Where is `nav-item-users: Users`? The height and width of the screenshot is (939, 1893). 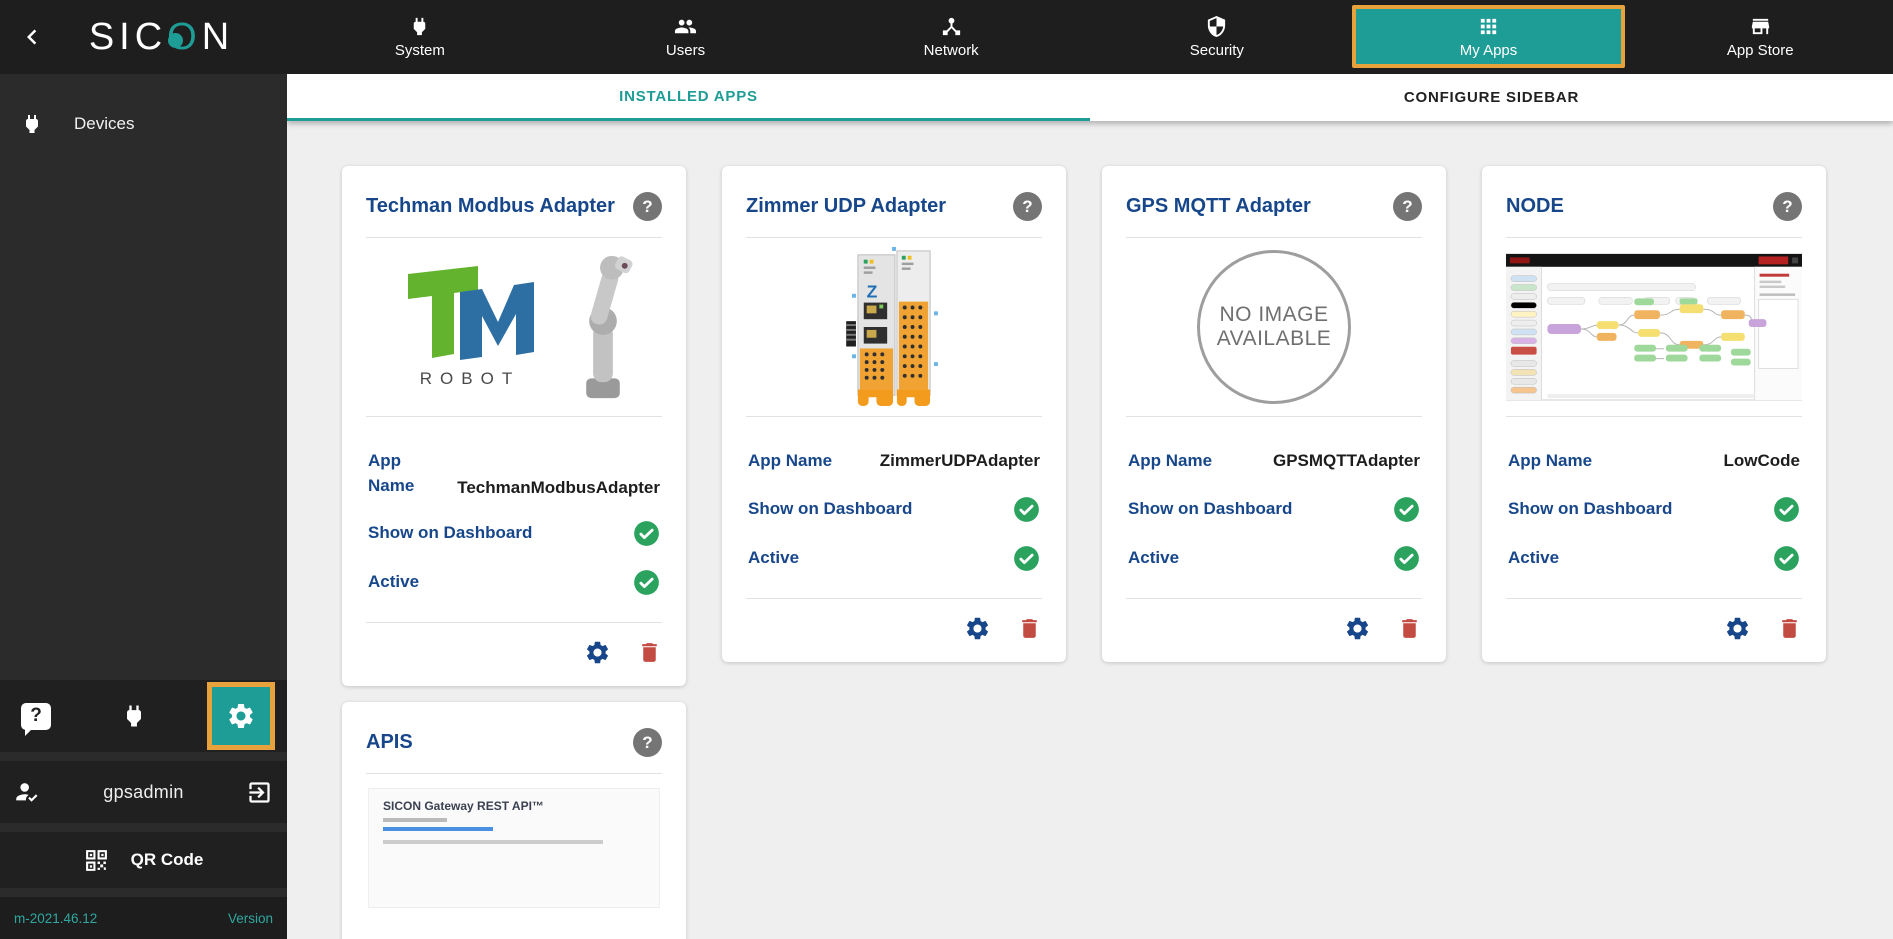
nav-item-users: Users is located at coordinates (686, 37).